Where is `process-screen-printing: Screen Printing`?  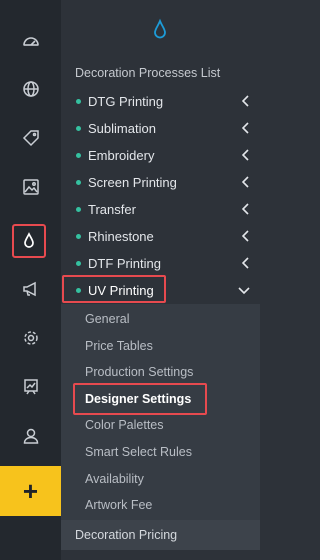
process-screen-printing: Screen Printing is located at coordinates (160, 182).